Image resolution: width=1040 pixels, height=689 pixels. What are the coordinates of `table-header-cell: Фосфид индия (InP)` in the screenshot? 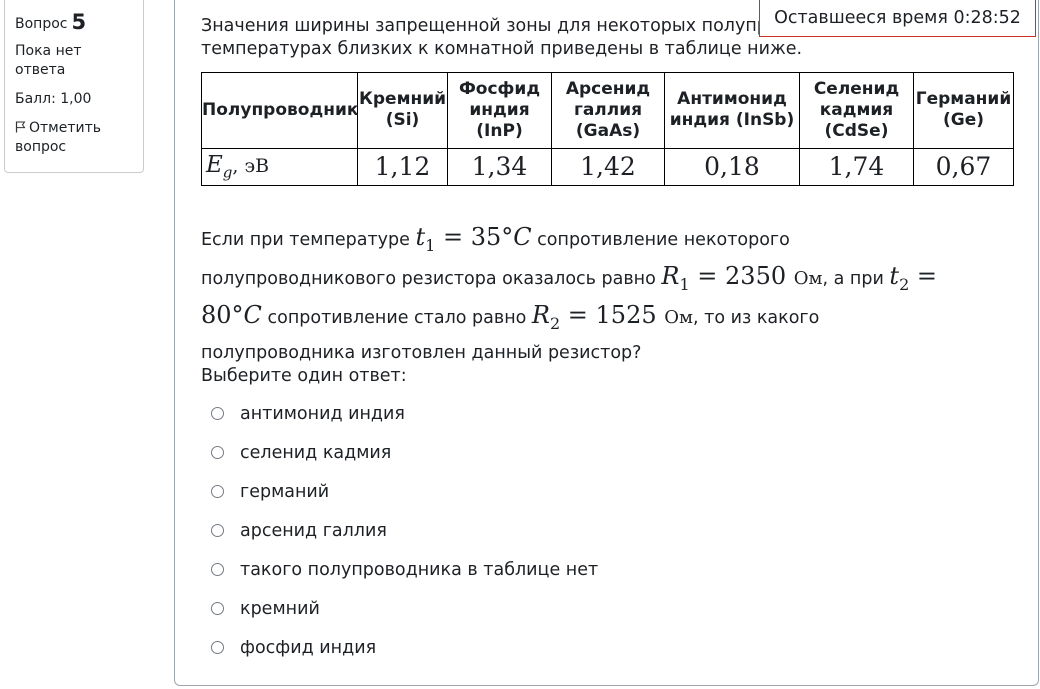 It's located at (499, 110).